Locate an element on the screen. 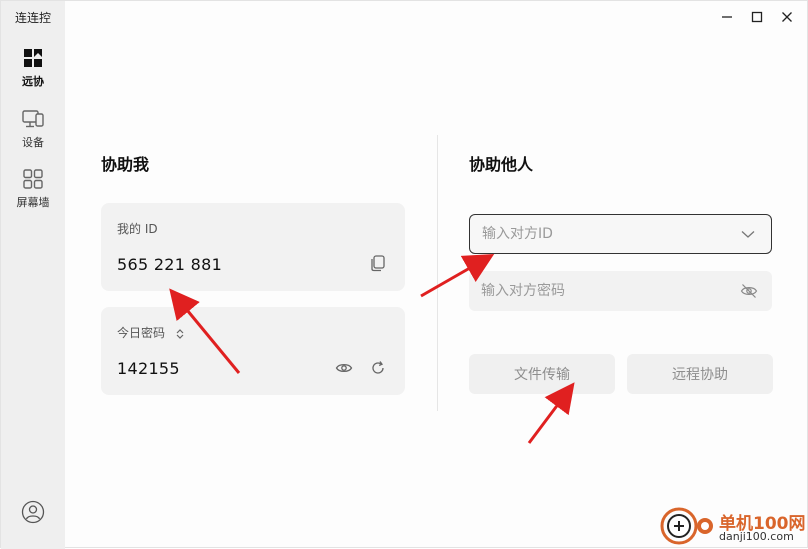  close-icon is located at coordinates (787, 17).